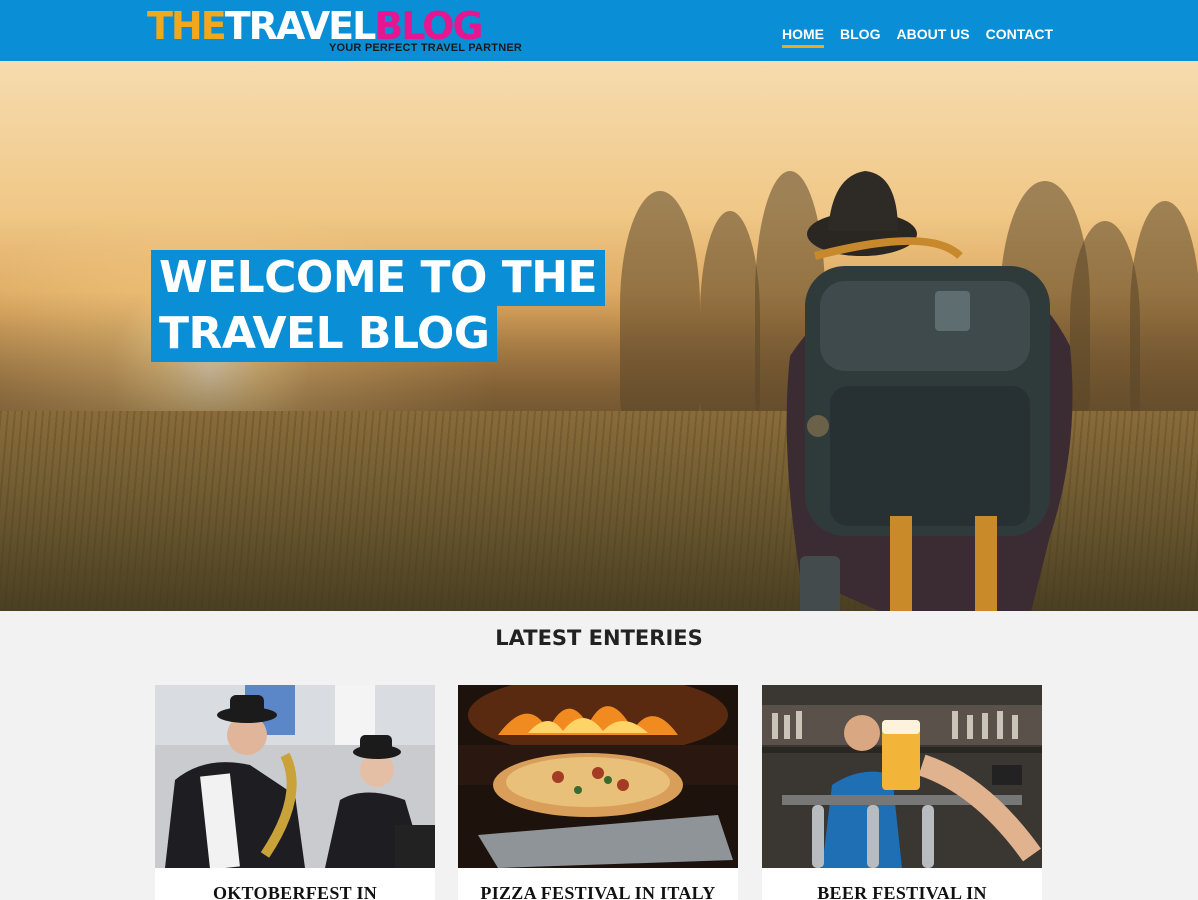  What do you see at coordinates (598, 891) in the screenshot?
I see `entry-card-title: PIZZA FESTIVAL IN ITALY` at bounding box center [598, 891].